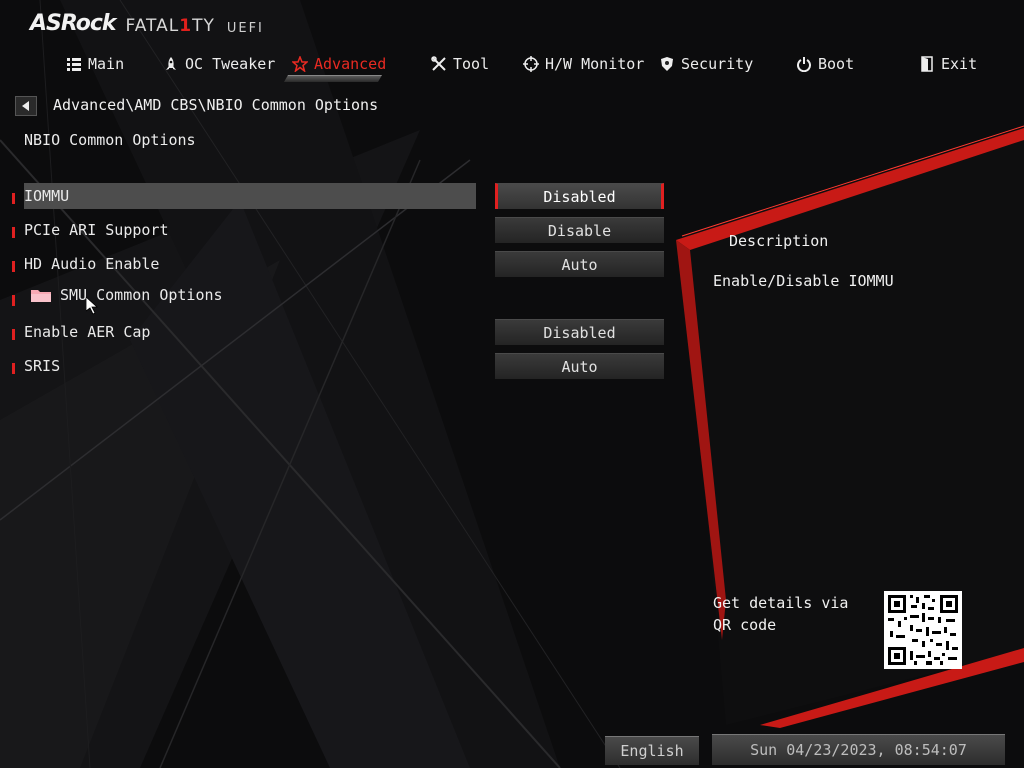 This screenshot has height=768, width=1024. I want to click on tab-security-label: Security, so click(717, 64).